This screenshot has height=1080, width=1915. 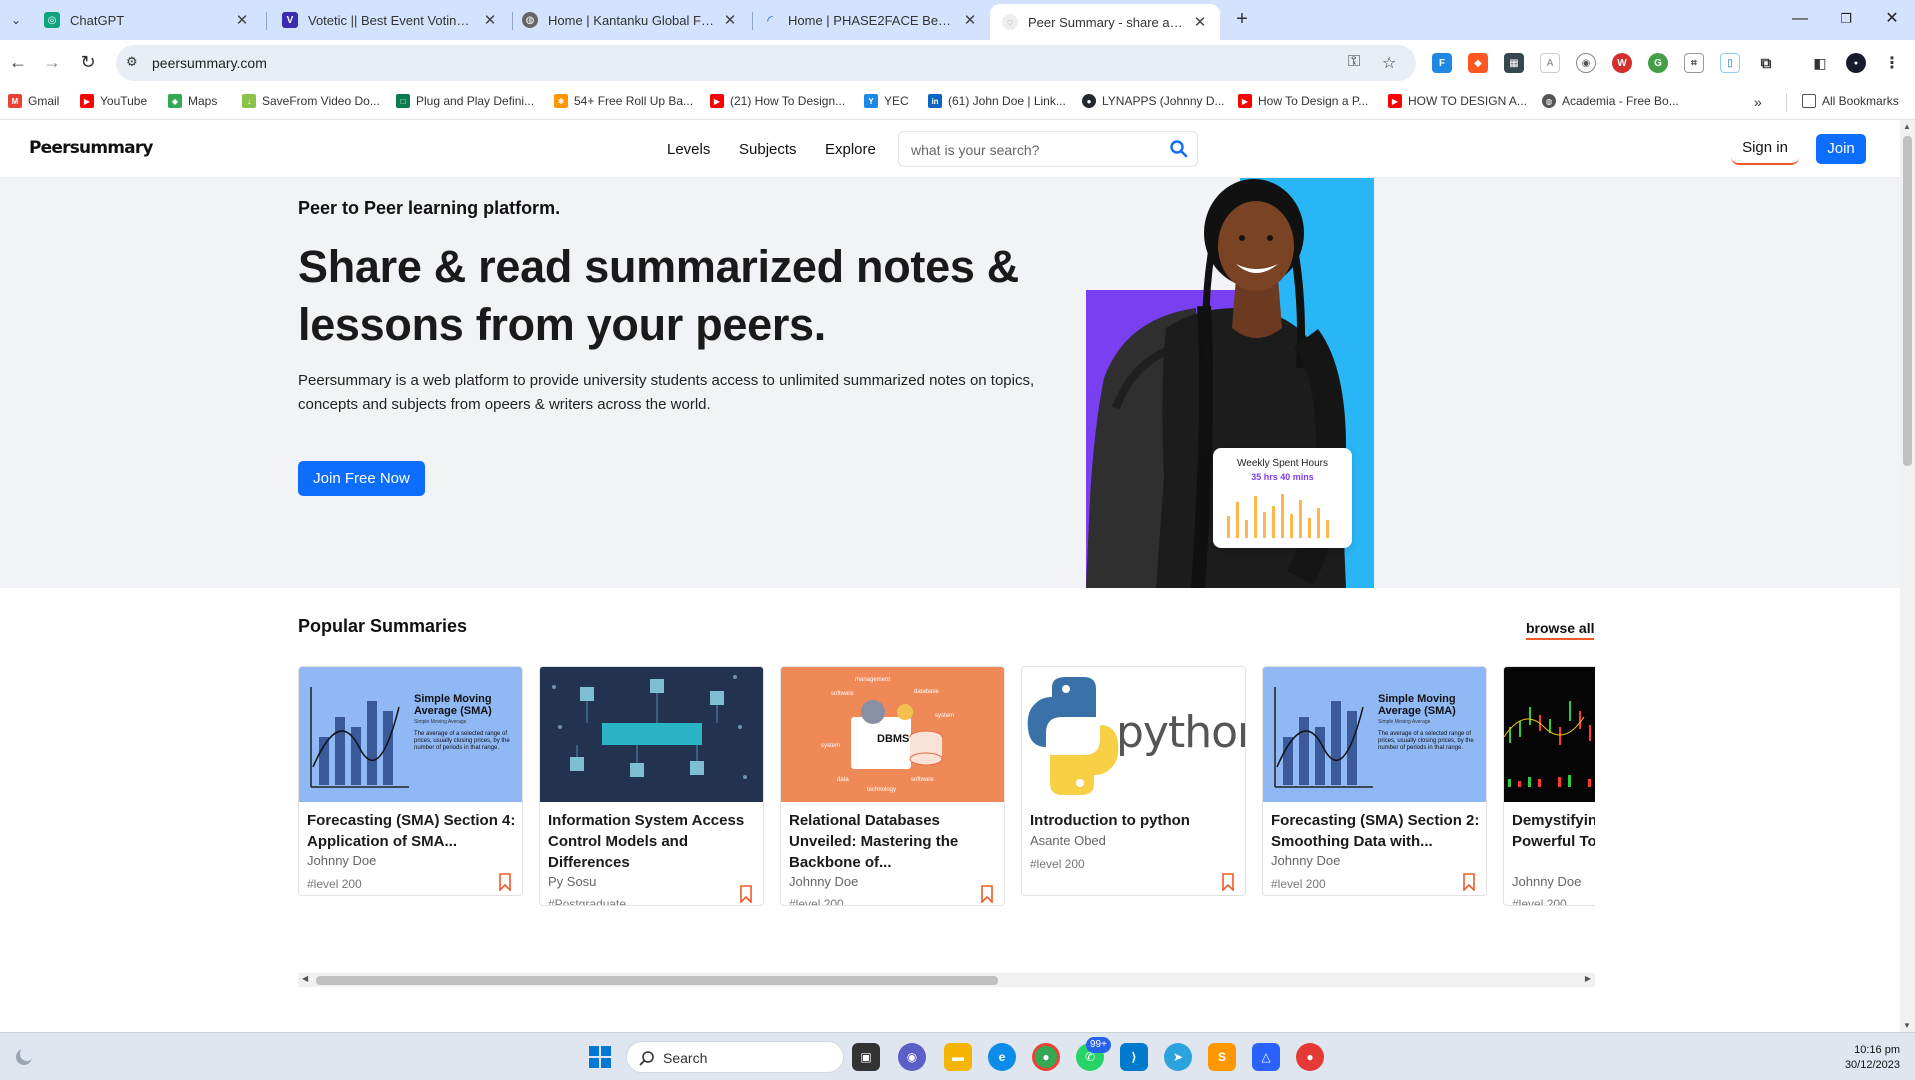 What do you see at coordinates (1694, 63) in the screenshot?
I see `extension-icon: ⌗` at bounding box center [1694, 63].